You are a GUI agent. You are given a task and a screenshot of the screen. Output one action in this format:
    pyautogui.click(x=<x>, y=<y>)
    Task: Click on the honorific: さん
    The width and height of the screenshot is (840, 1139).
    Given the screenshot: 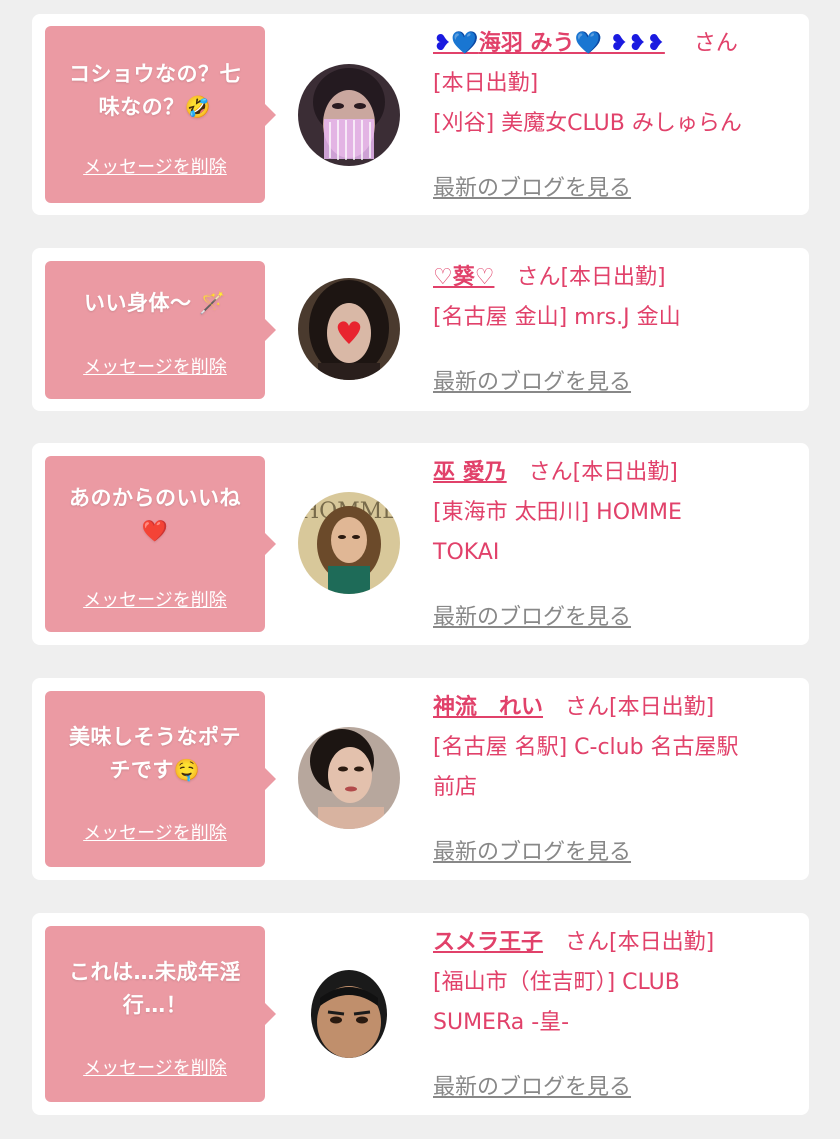 What is the action you would take?
    pyautogui.click(x=715, y=43)
    